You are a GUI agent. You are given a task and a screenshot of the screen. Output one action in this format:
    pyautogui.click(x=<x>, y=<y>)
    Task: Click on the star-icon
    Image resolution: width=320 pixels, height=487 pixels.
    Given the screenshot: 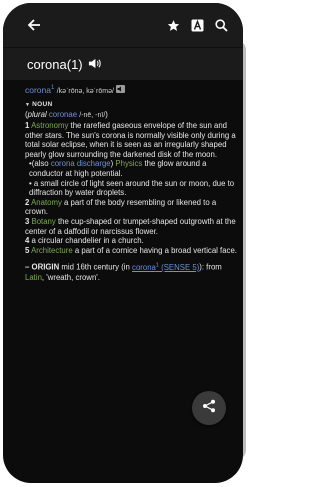 What is the action you would take?
    pyautogui.click(x=173, y=25)
    